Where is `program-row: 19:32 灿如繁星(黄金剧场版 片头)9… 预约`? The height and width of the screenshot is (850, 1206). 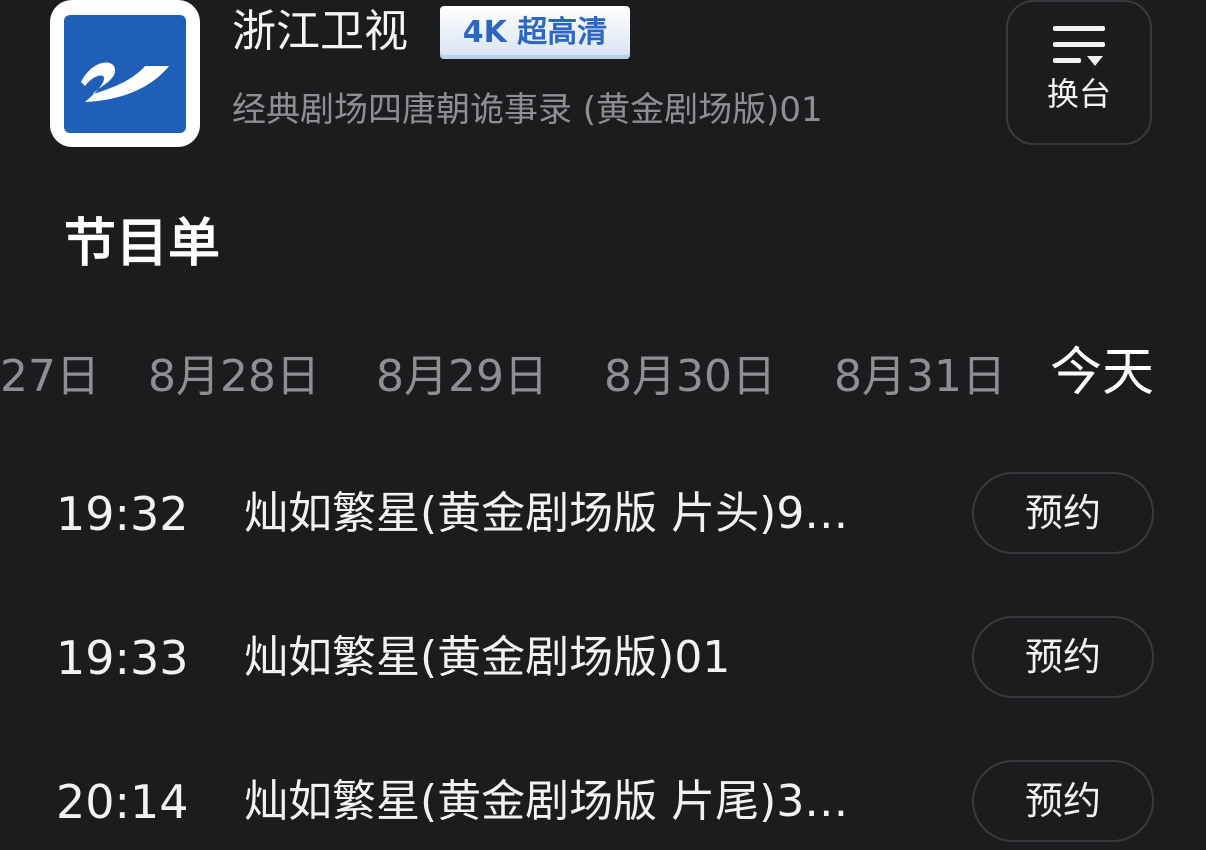 program-row: 19:32 灿如繁星(黄金剧场版 片头)9… 预约 is located at coordinates (603, 514).